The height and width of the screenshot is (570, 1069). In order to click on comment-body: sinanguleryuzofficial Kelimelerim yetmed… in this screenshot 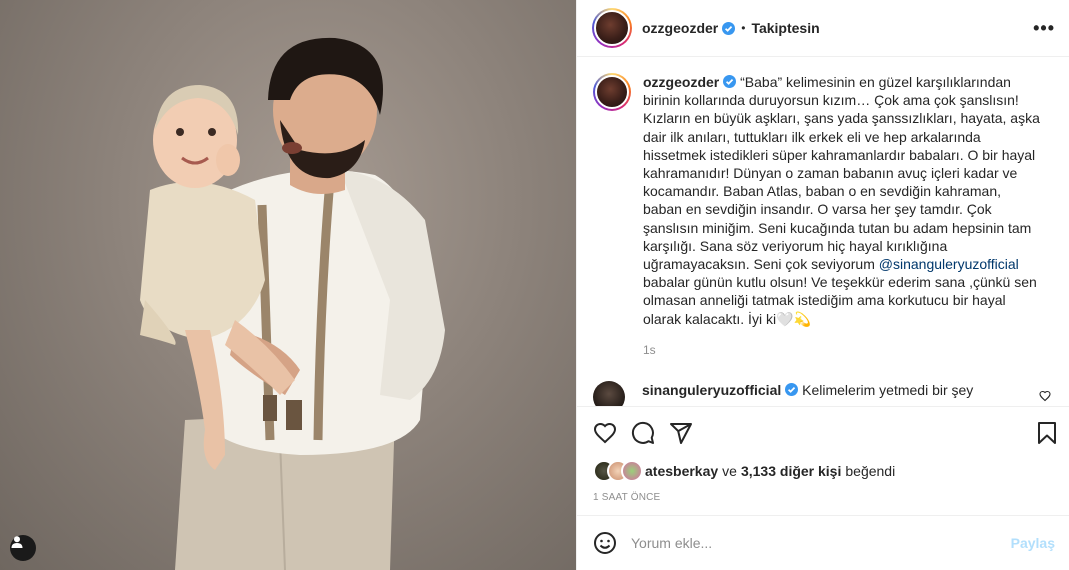, I will do `click(832, 393)`.